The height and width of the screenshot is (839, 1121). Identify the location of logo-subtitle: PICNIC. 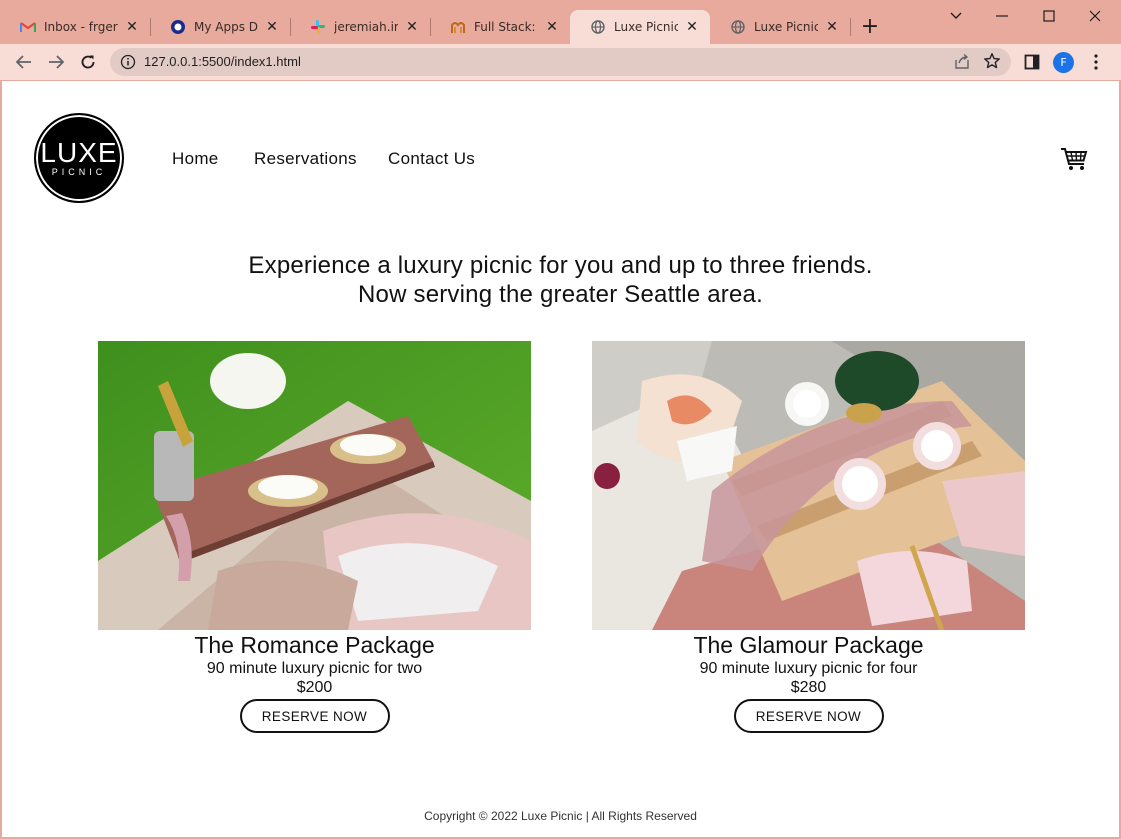
(79, 172).